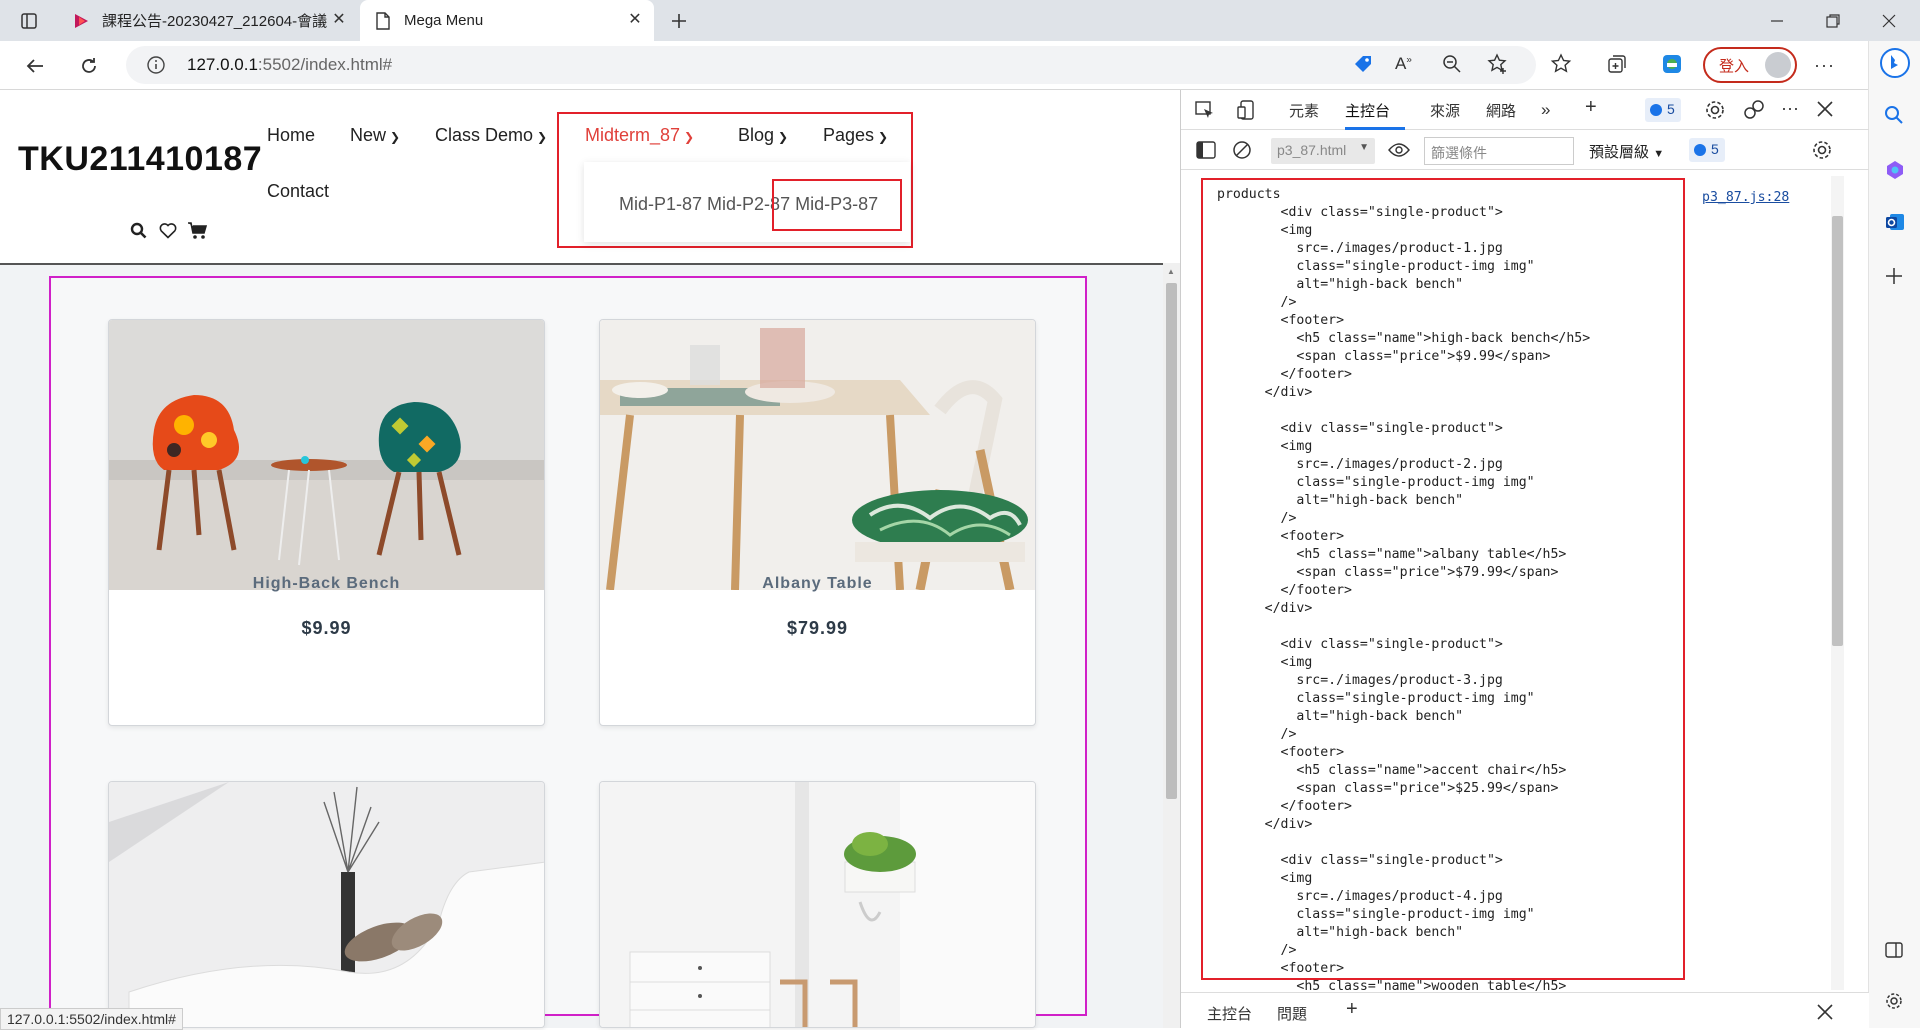  What do you see at coordinates (660, 204) in the screenshot?
I see `mega-link-p1: Mid-P1-87` at bounding box center [660, 204].